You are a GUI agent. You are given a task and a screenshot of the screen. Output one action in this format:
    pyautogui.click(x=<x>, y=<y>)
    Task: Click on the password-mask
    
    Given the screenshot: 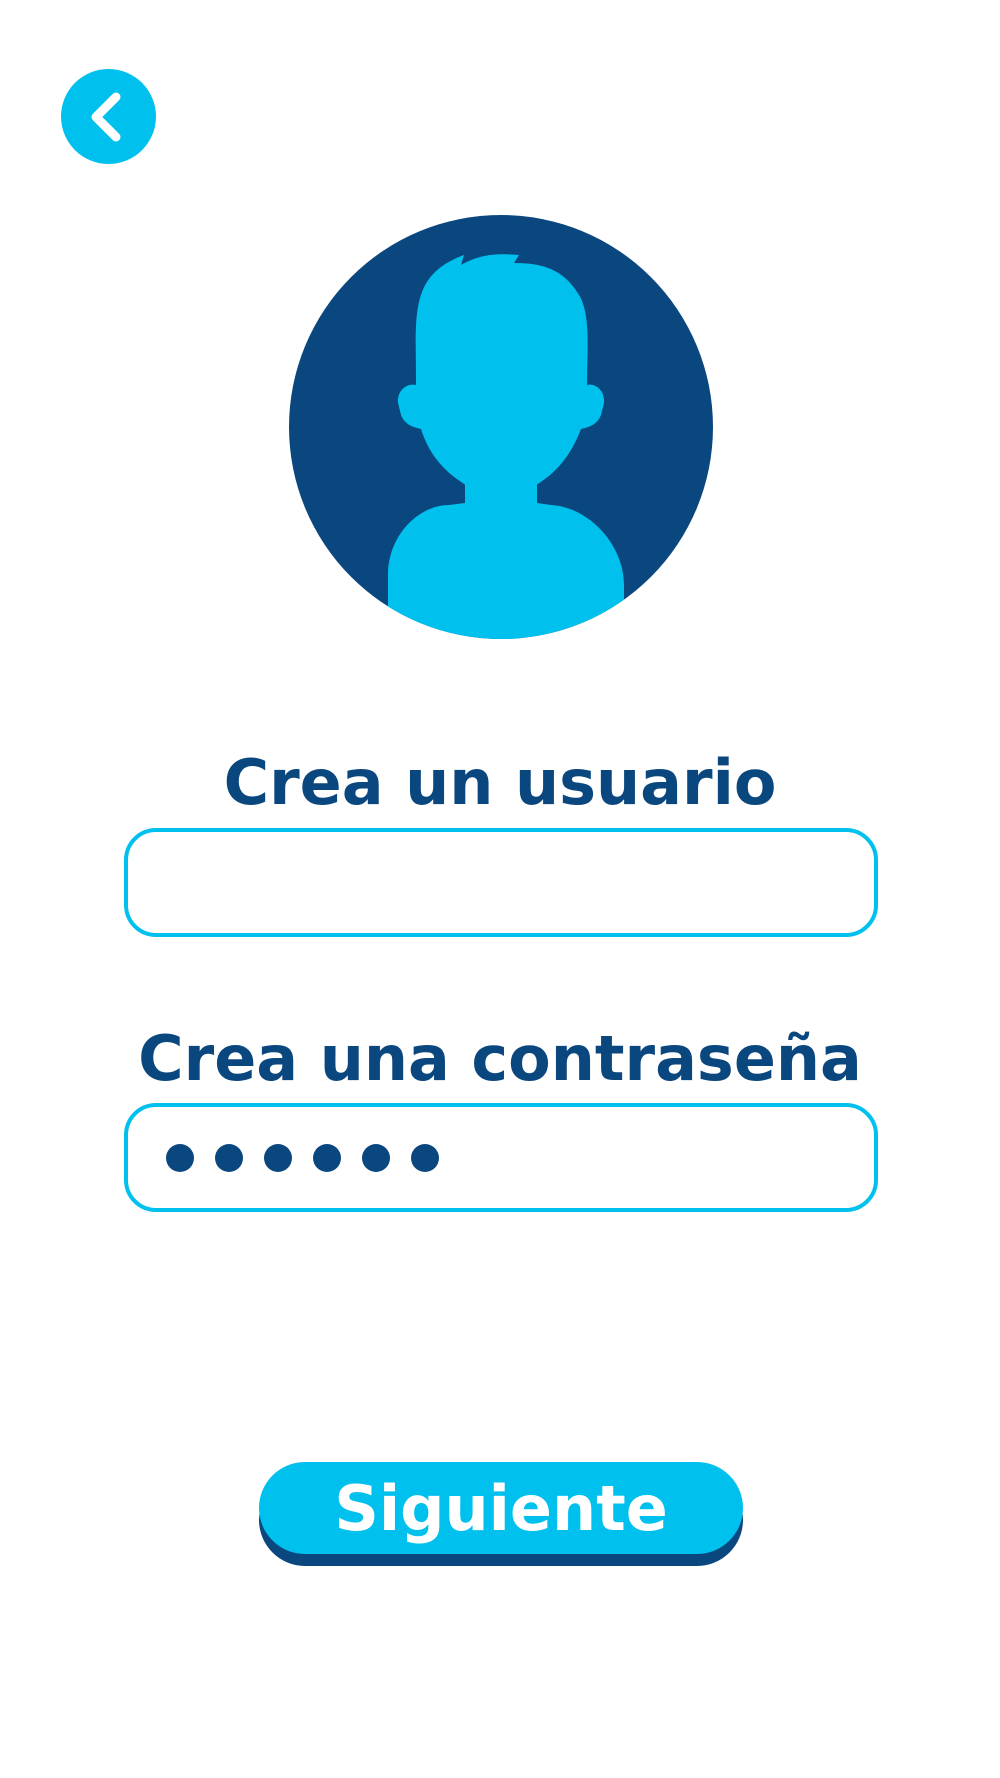 What is the action you would take?
    pyautogui.click(x=302, y=1157)
    